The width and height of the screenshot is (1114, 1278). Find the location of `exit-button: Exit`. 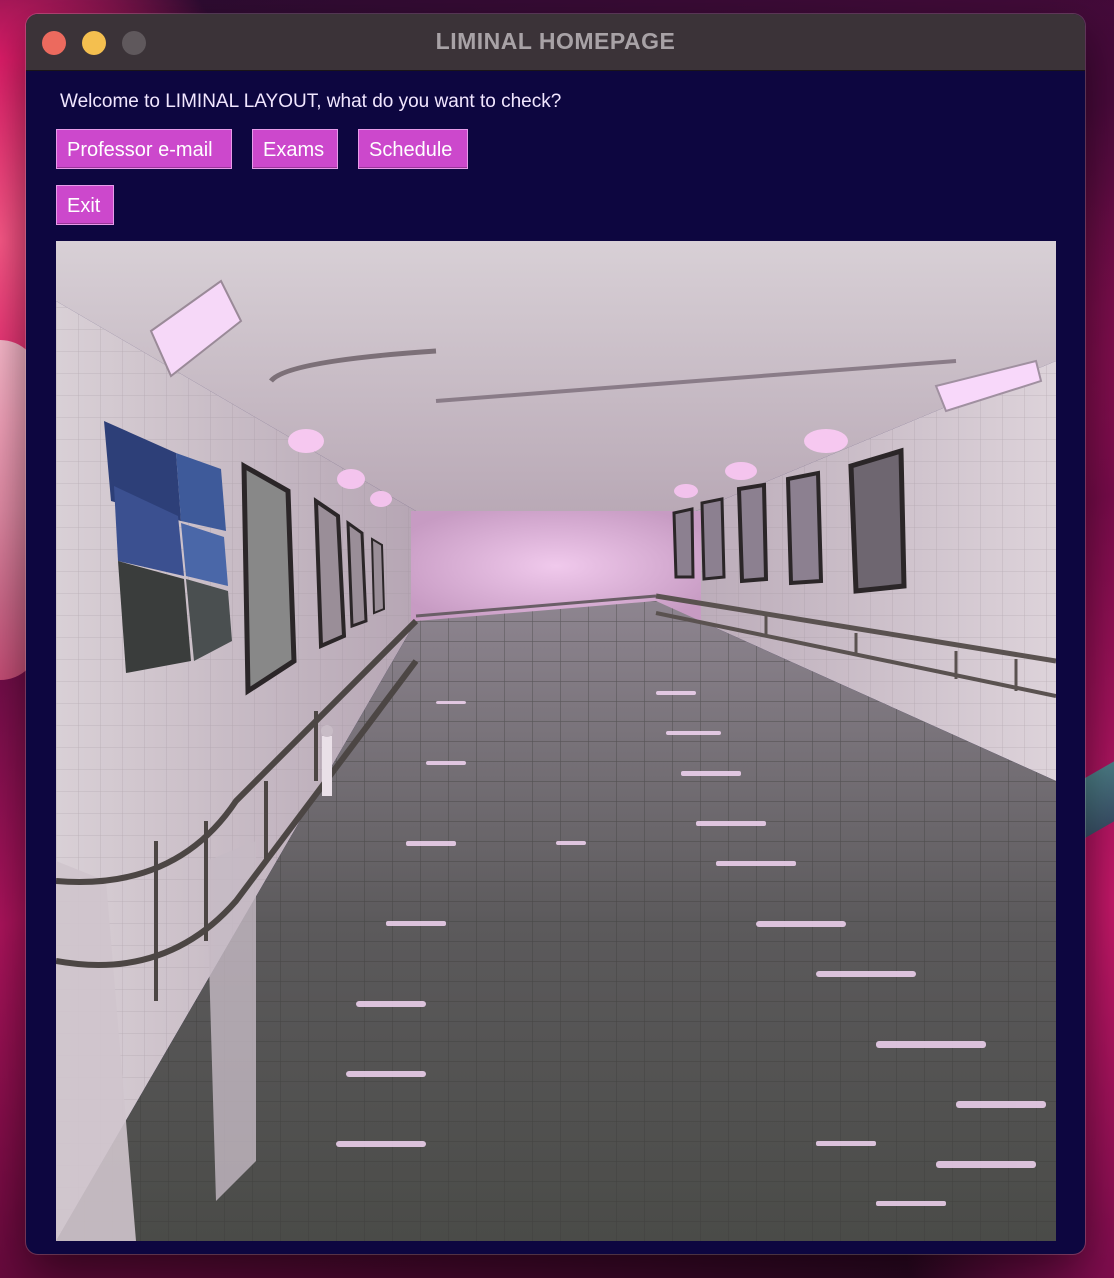

exit-button: Exit is located at coordinates (85, 205).